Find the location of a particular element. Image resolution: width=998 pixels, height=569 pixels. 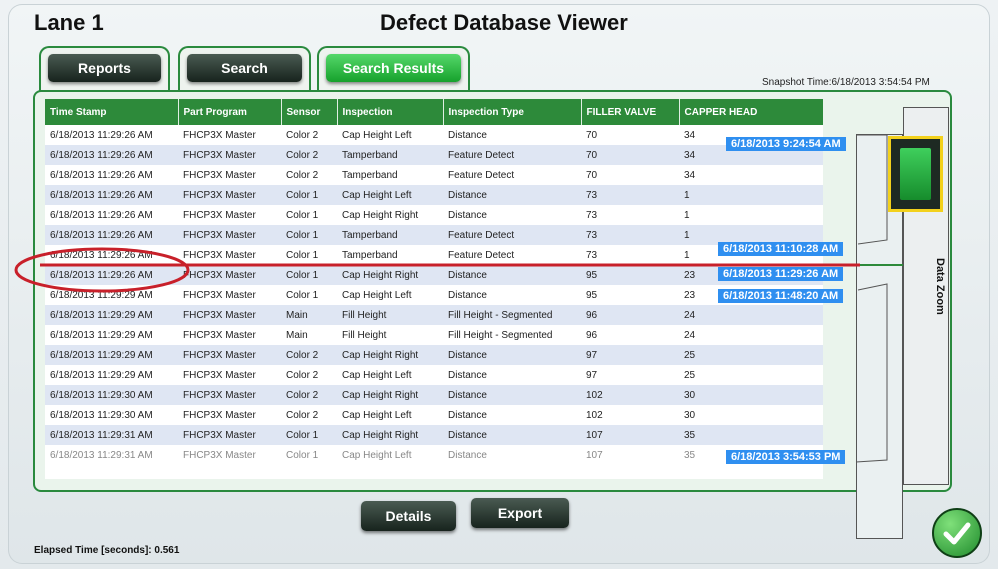

col-time-stamp: Time Stamp is located at coordinates (112, 112).